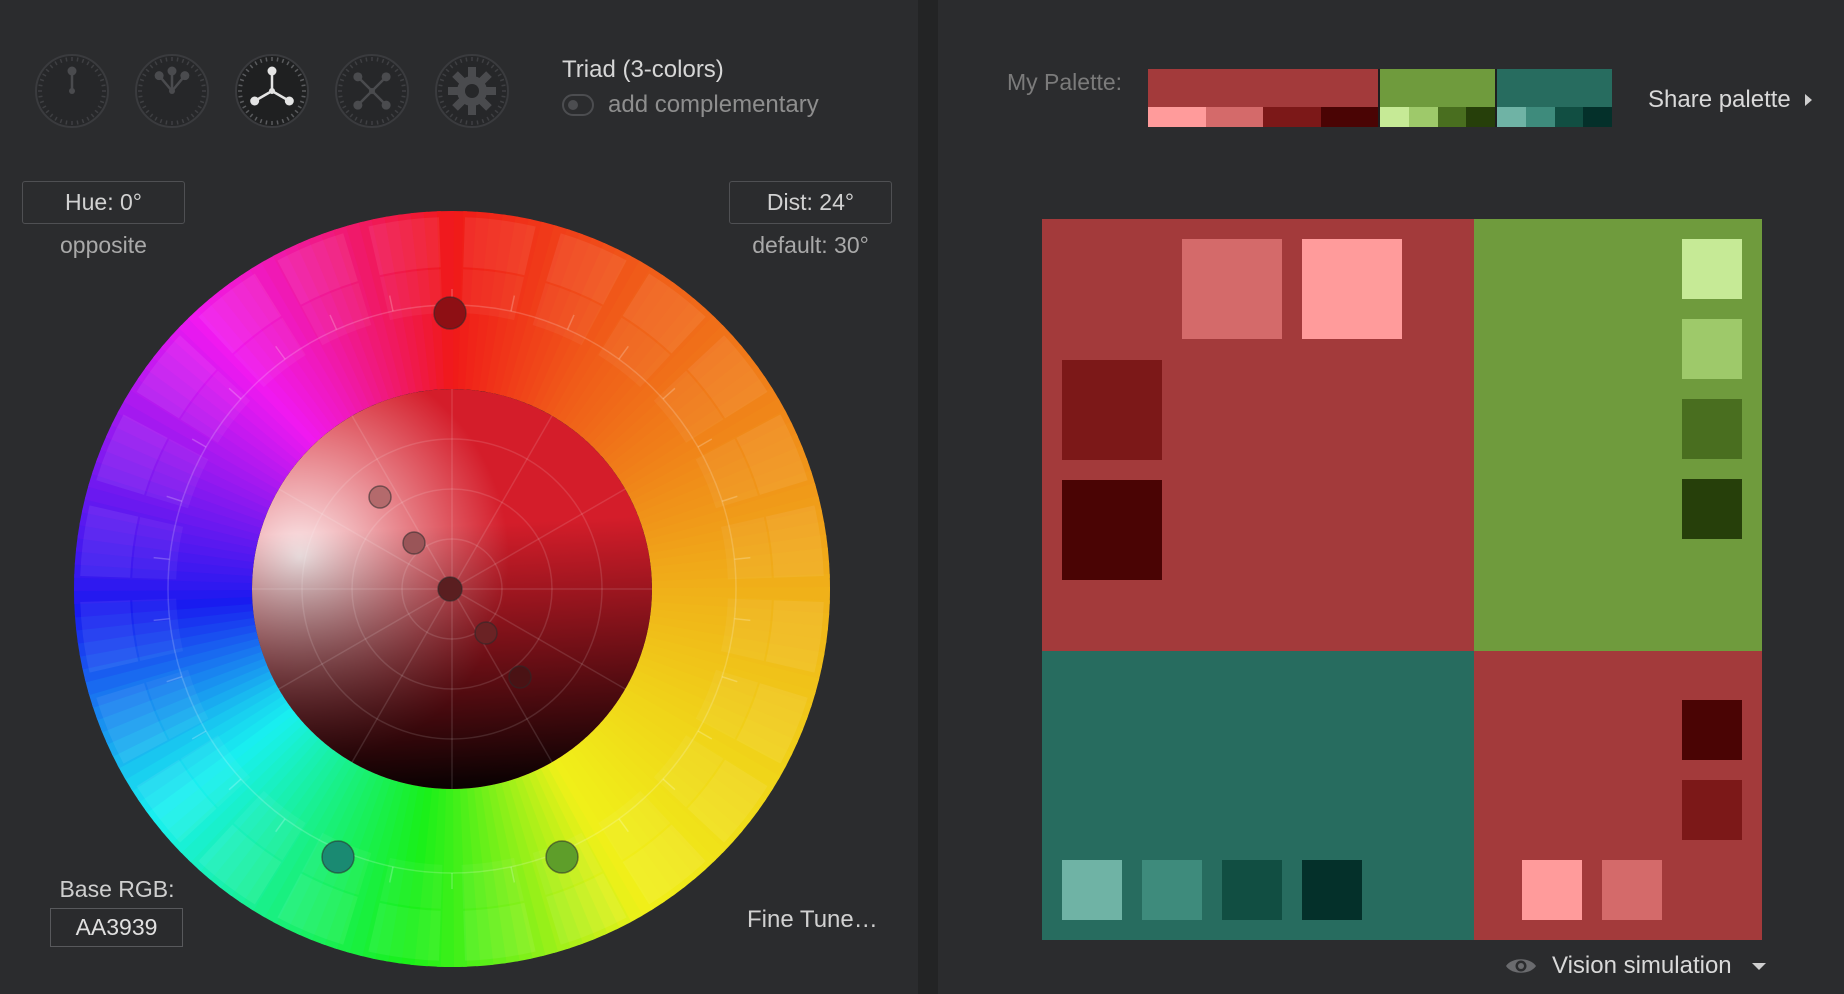  What do you see at coordinates (1618, 435) in the screenshot?
I see `preview-secondary-1-area` at bounding box center [1618, 435].